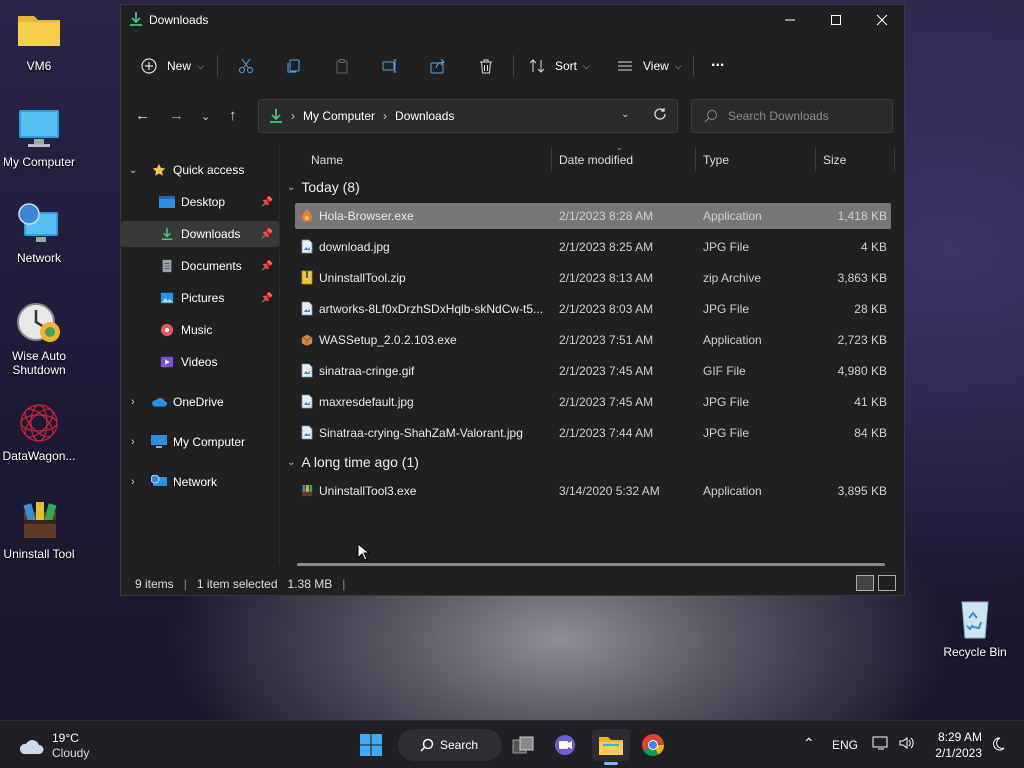 Image resolution: width=1024 pixels, height=768 pixels. I want to click on selection-size: 1.38 MB, so click(310, 584).